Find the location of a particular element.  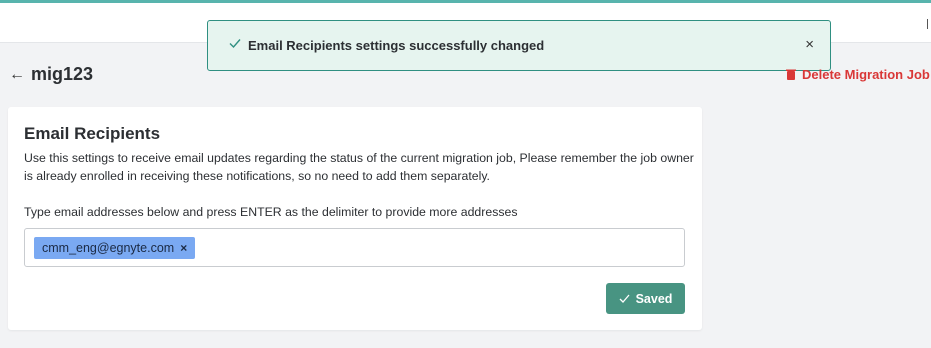

saved-button: Saved is located at coordinates (645, 298).